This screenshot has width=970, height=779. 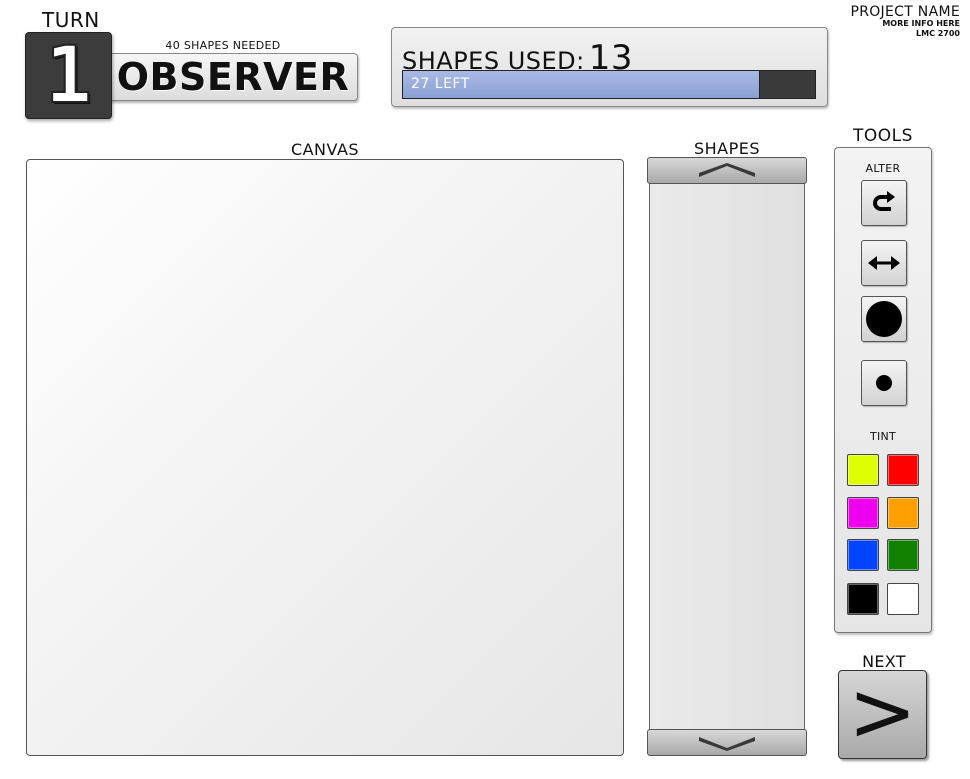 I want to click on project-name: PROJECT NAME, so click(x=905, y=12).